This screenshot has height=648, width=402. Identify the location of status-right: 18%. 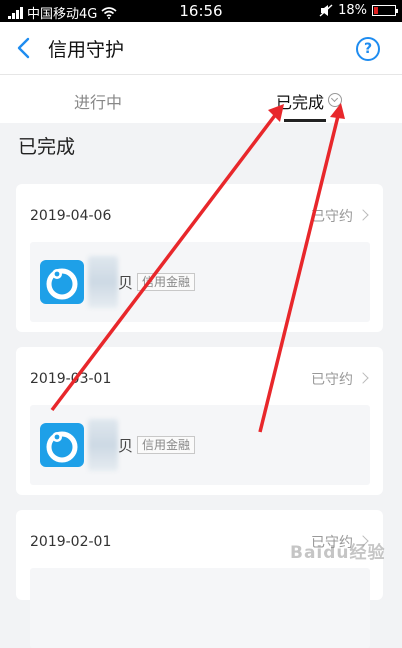
(358, 10).